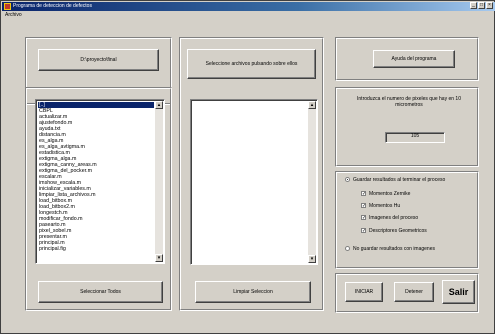 This screenshot has width=495, height=334. I want to click on radio-empty-icon, so click(347, 248).